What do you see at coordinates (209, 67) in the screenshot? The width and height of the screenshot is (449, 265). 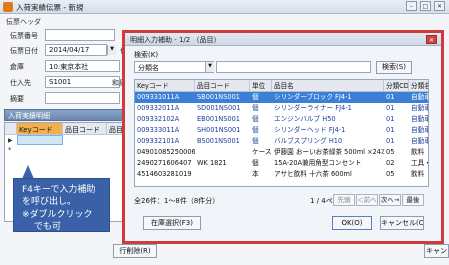 I see `chevron-down-icon: ▼` at bounding box center [209, 67].